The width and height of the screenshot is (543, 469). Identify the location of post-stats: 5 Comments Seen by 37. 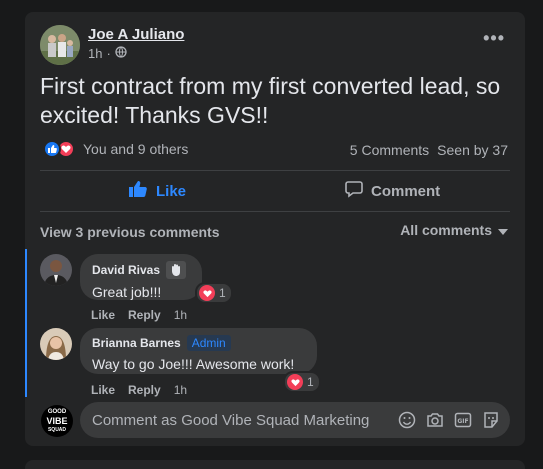
(429, 150).